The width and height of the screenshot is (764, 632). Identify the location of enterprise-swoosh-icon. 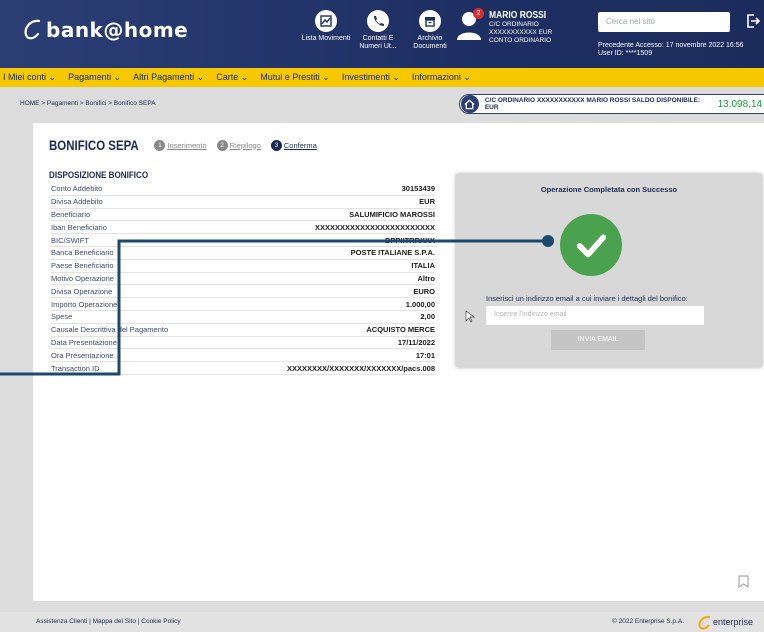
(704, 622).